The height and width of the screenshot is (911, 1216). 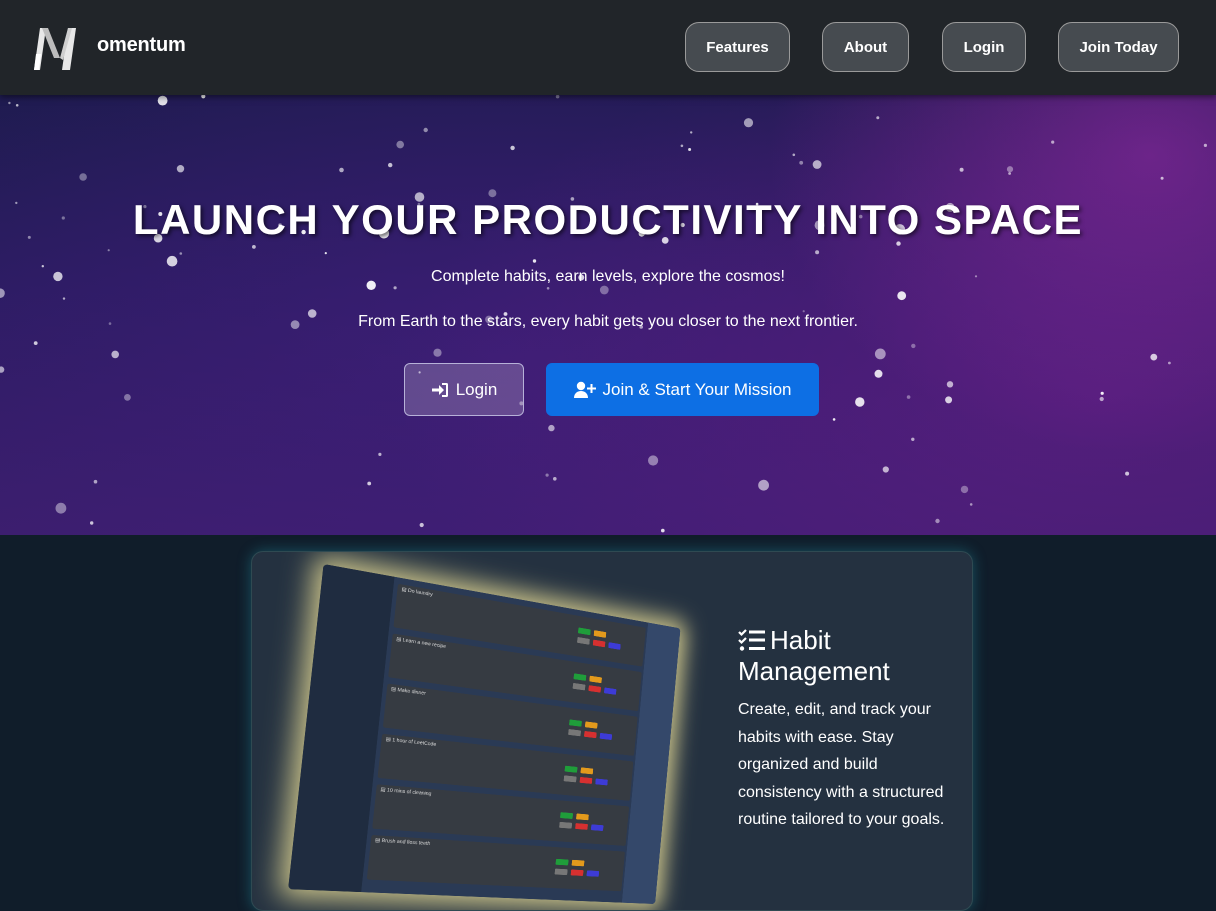 What do you see at coordinates (984, 47) in the screenshot?
I see `nav-login-button: Login` at bounding box center [984, 47].